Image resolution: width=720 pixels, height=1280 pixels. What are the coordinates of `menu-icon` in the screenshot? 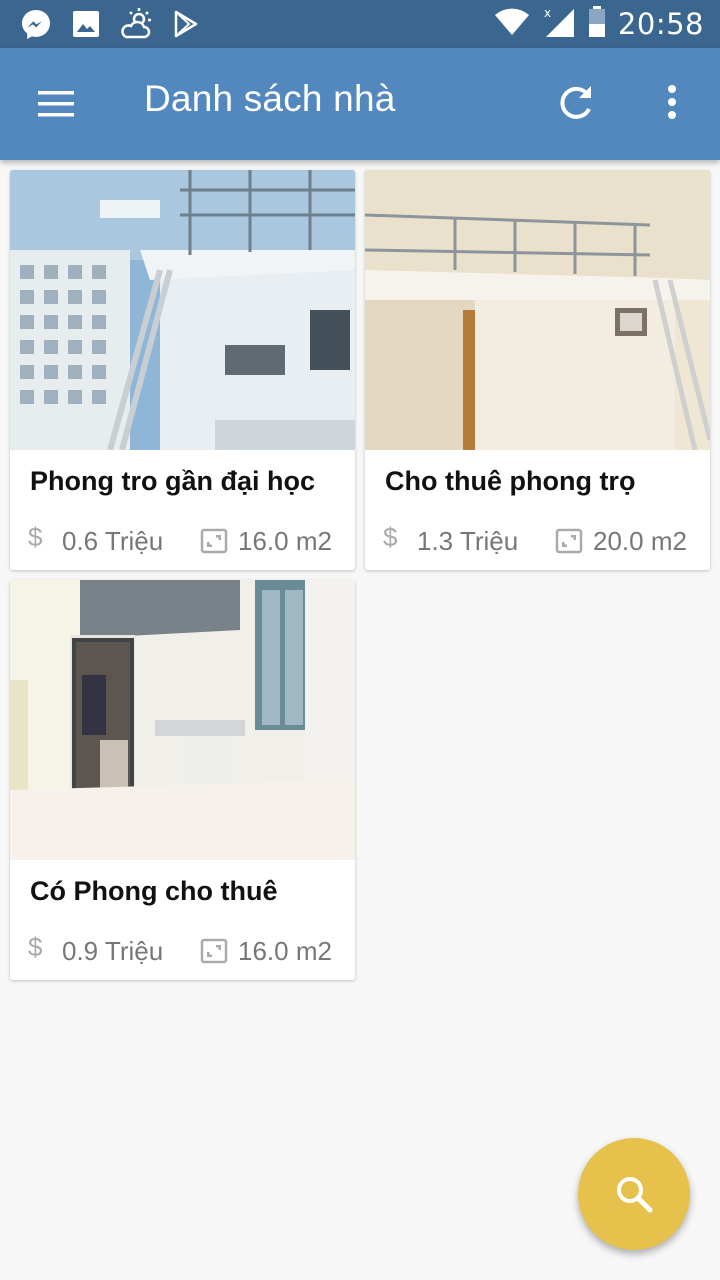 It's located at (56, 104).